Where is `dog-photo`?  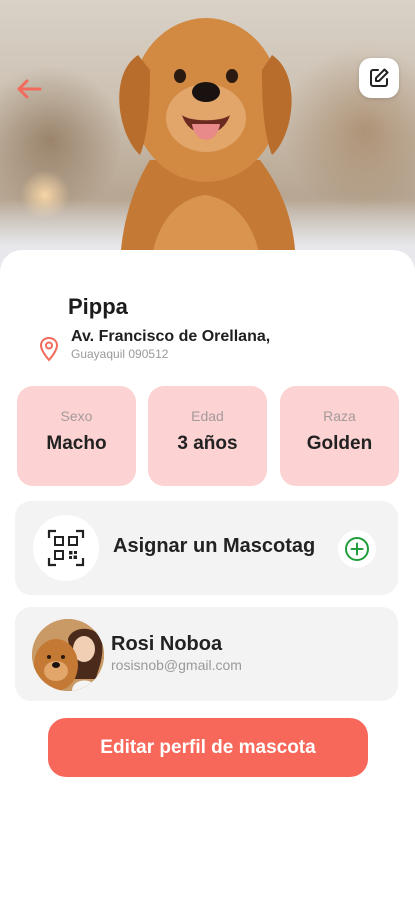 dog-photo is located at coordinates (207, 149).